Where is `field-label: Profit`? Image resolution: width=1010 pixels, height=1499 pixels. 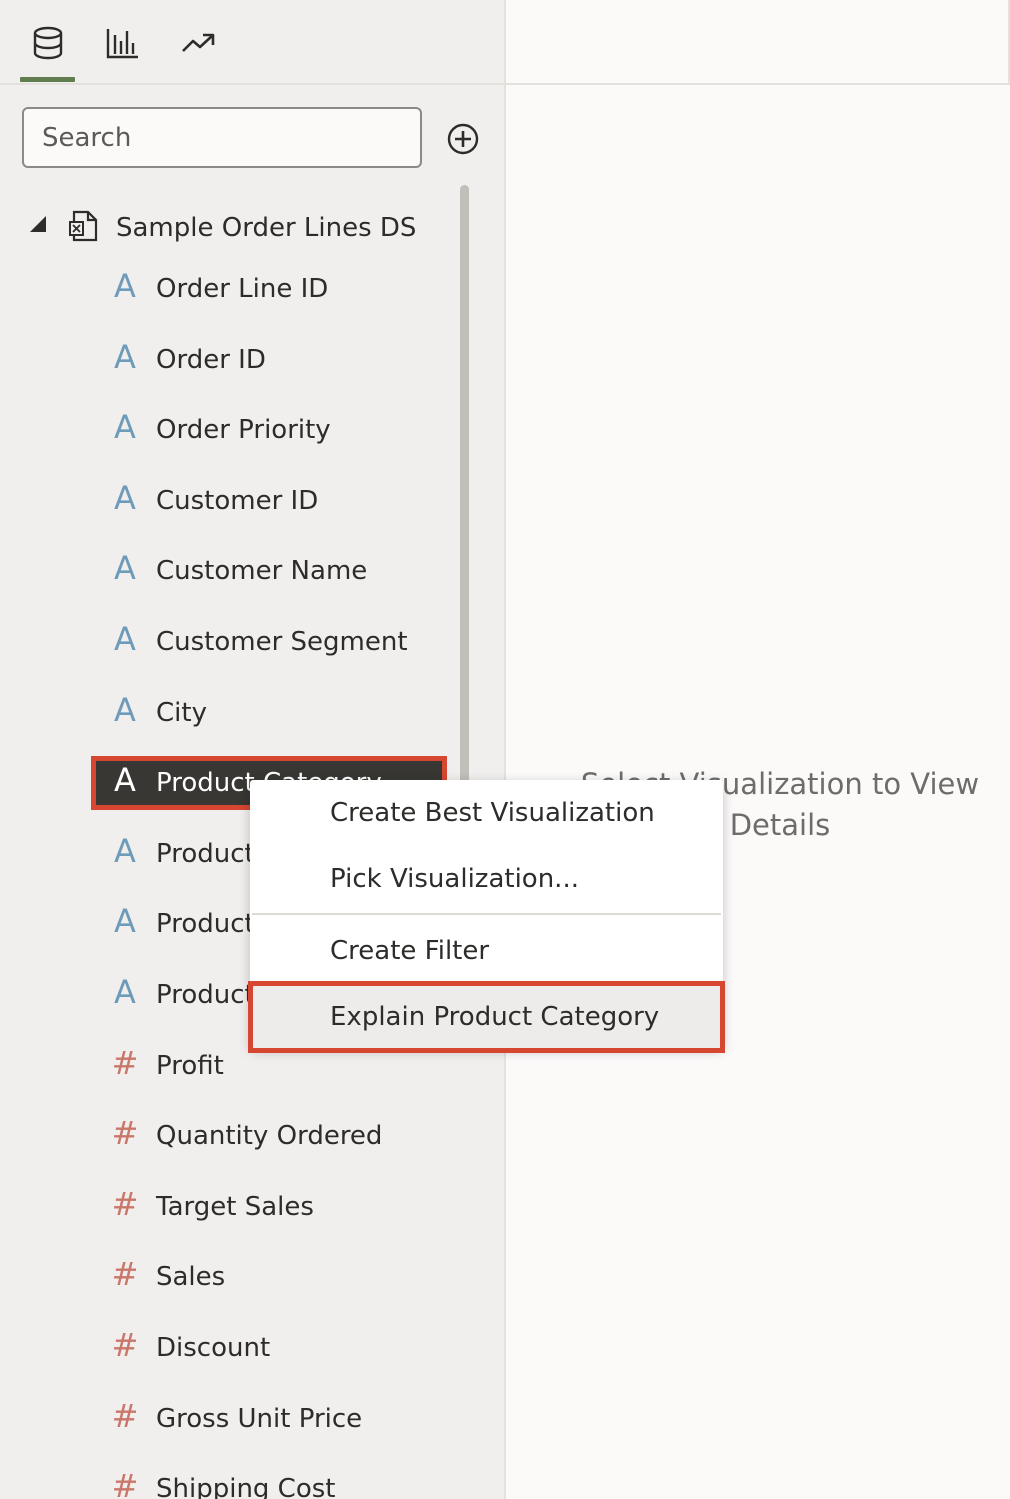 field-label: Profit is located at coordinates (190, 1066).